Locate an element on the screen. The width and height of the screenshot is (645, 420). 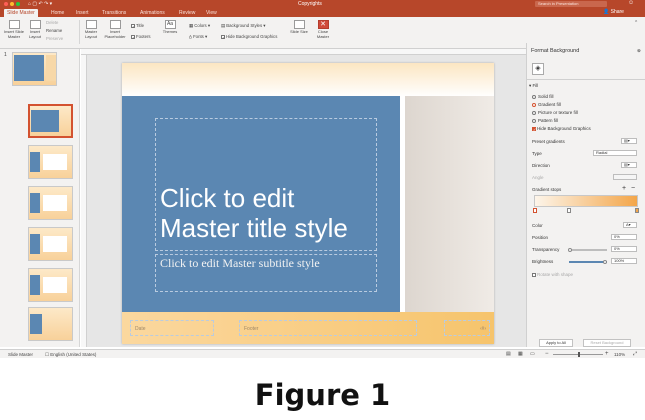
minimize-window-icon is located at coordinates (12, 4).